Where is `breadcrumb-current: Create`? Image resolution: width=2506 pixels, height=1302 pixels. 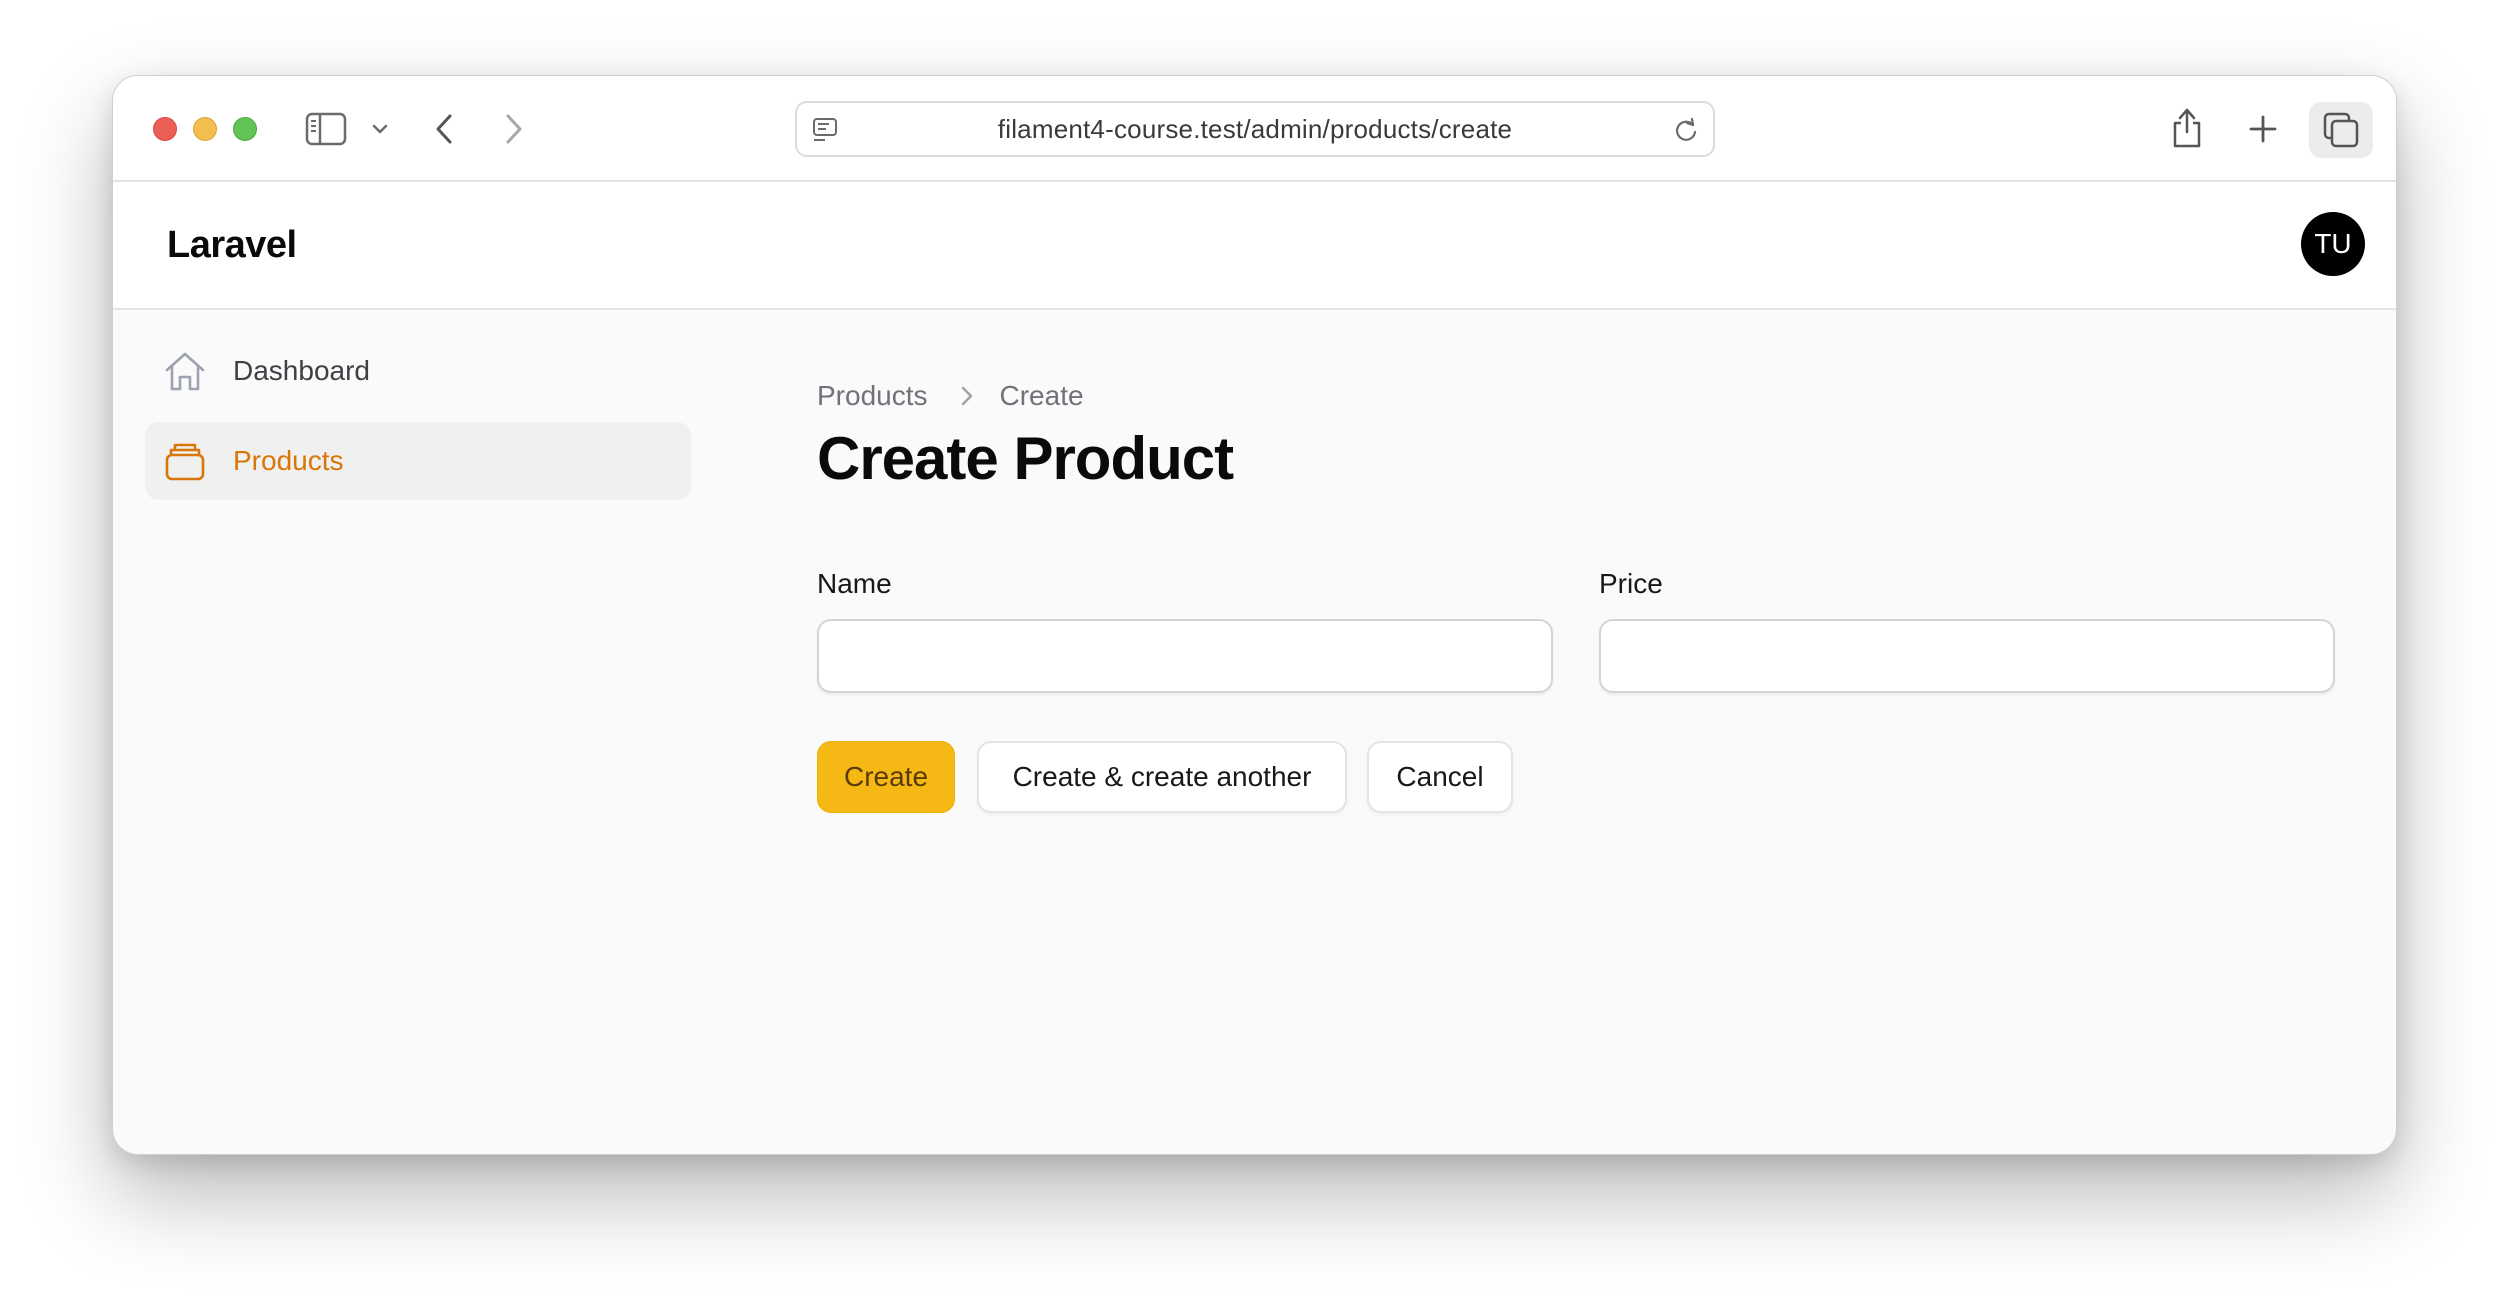 breadcrumb-current: Create is located at coordinates (1041, 395).